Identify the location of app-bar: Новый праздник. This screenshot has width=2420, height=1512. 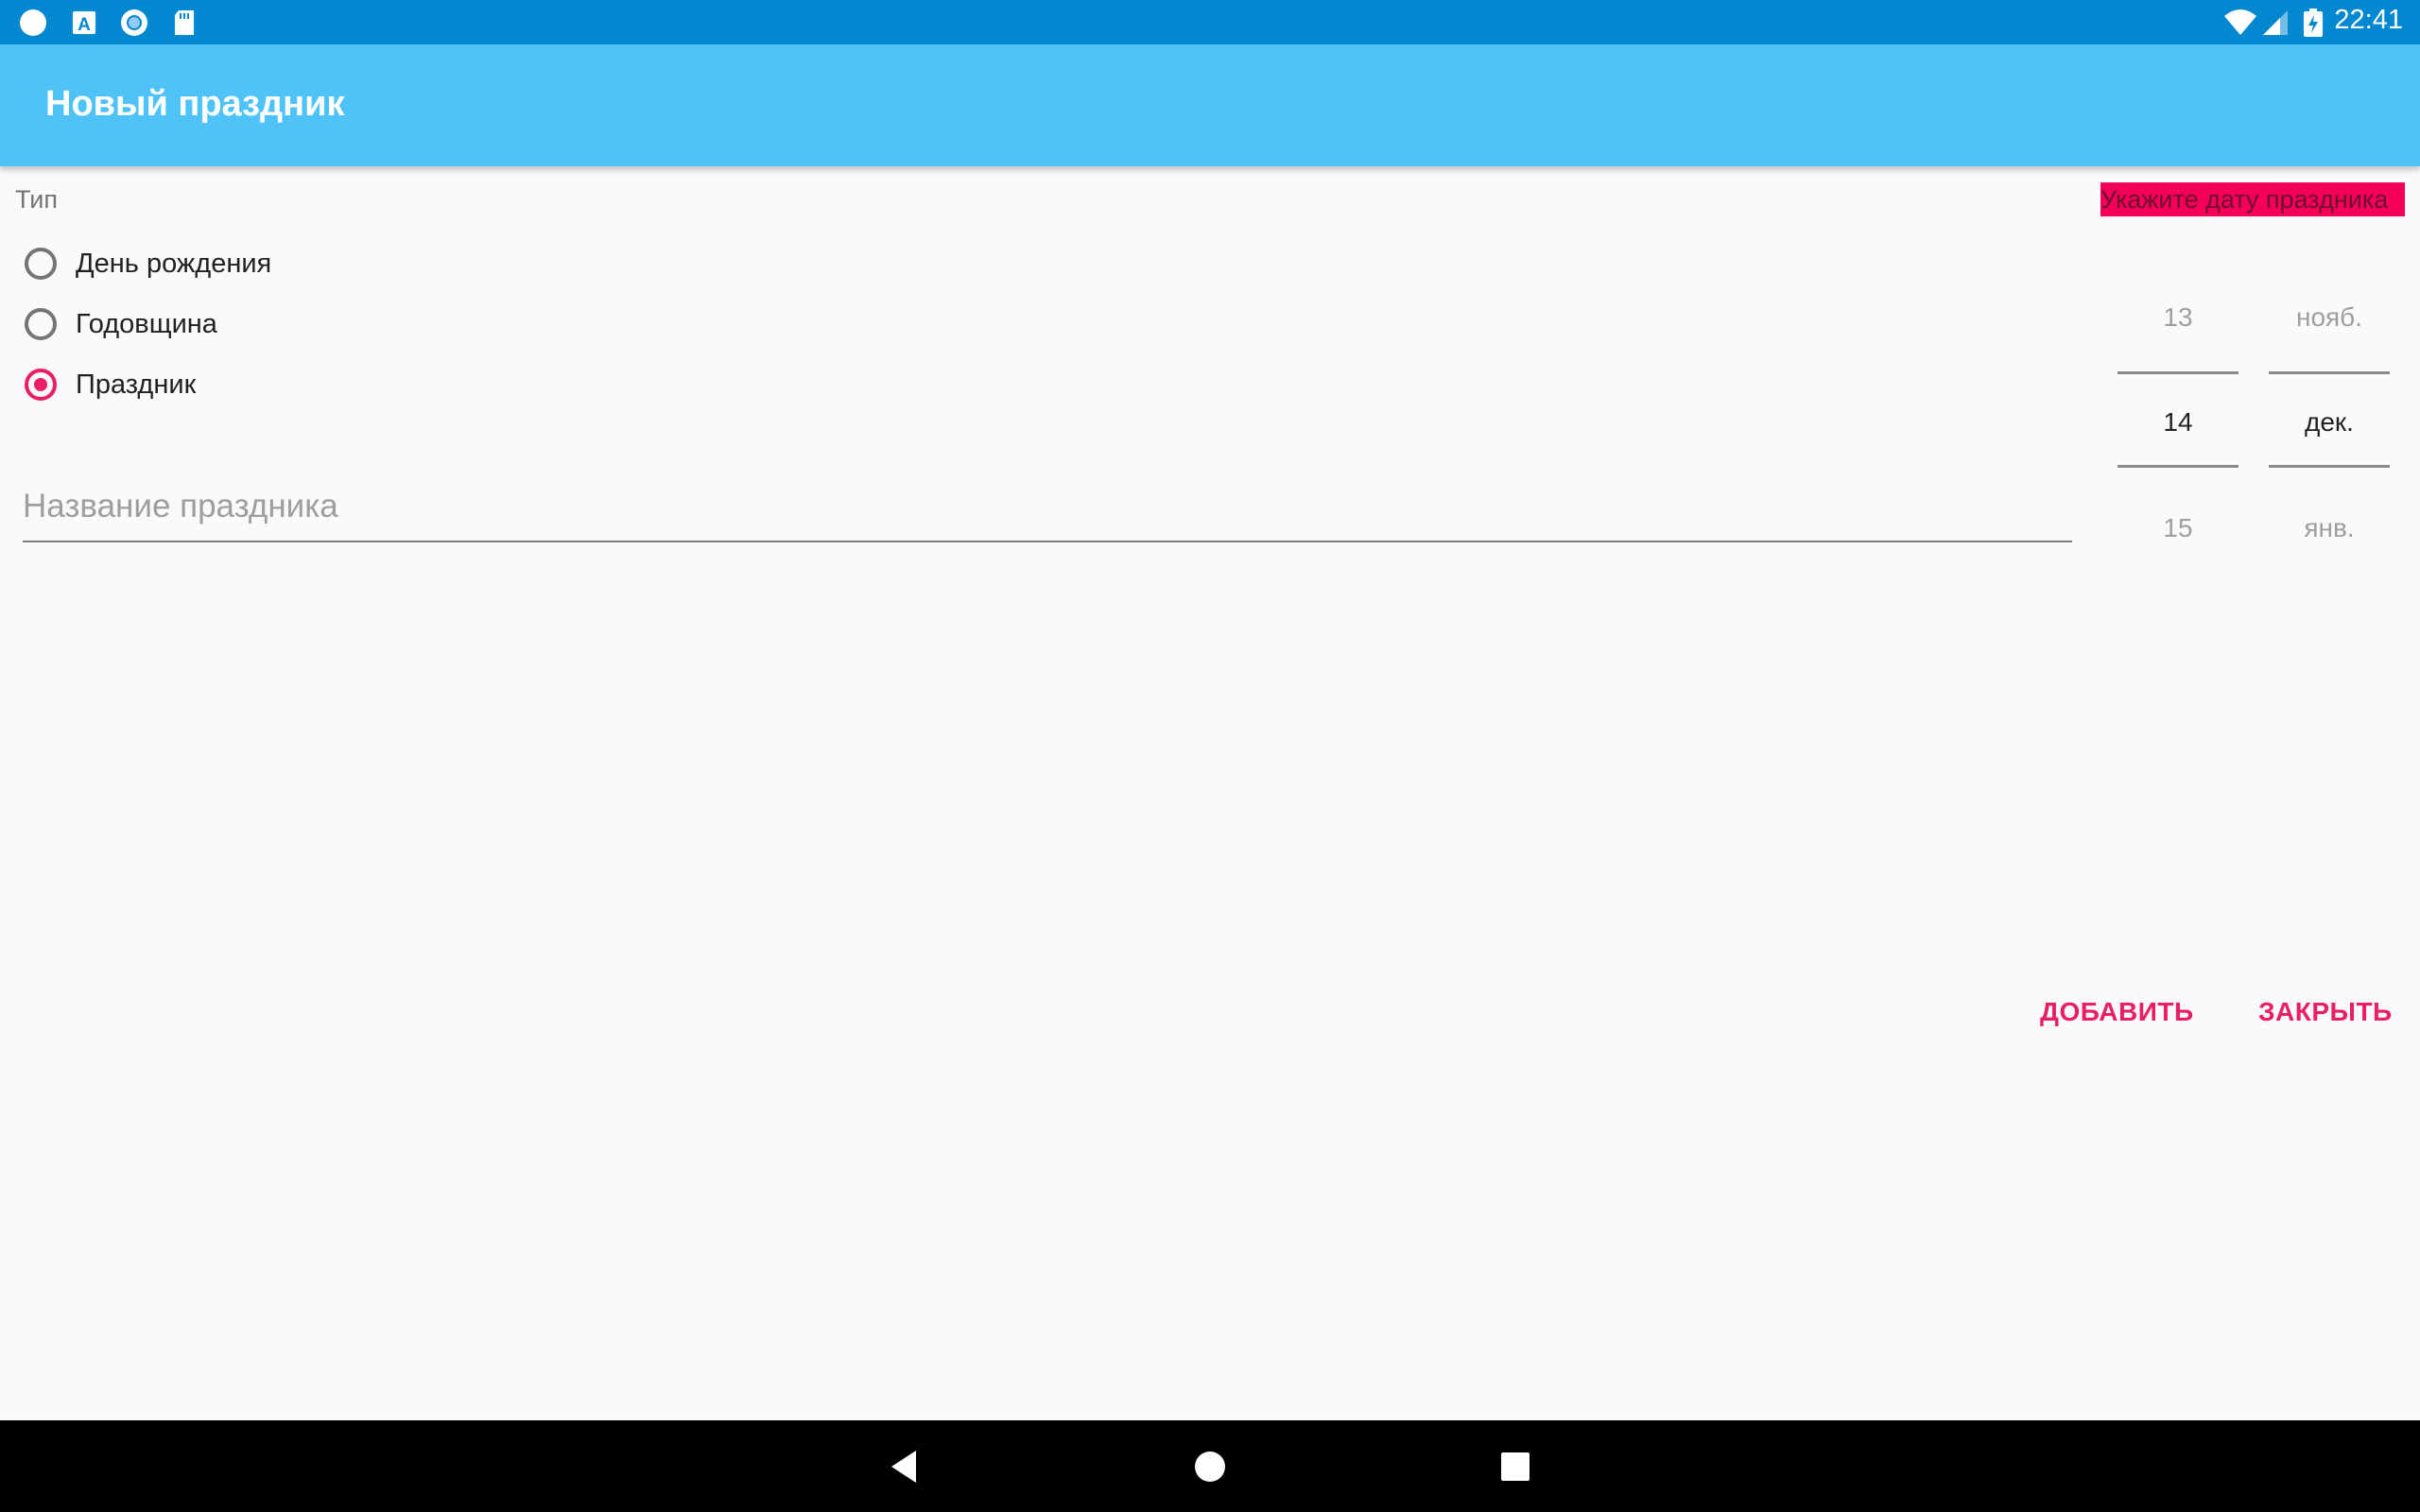
(1210, 105).